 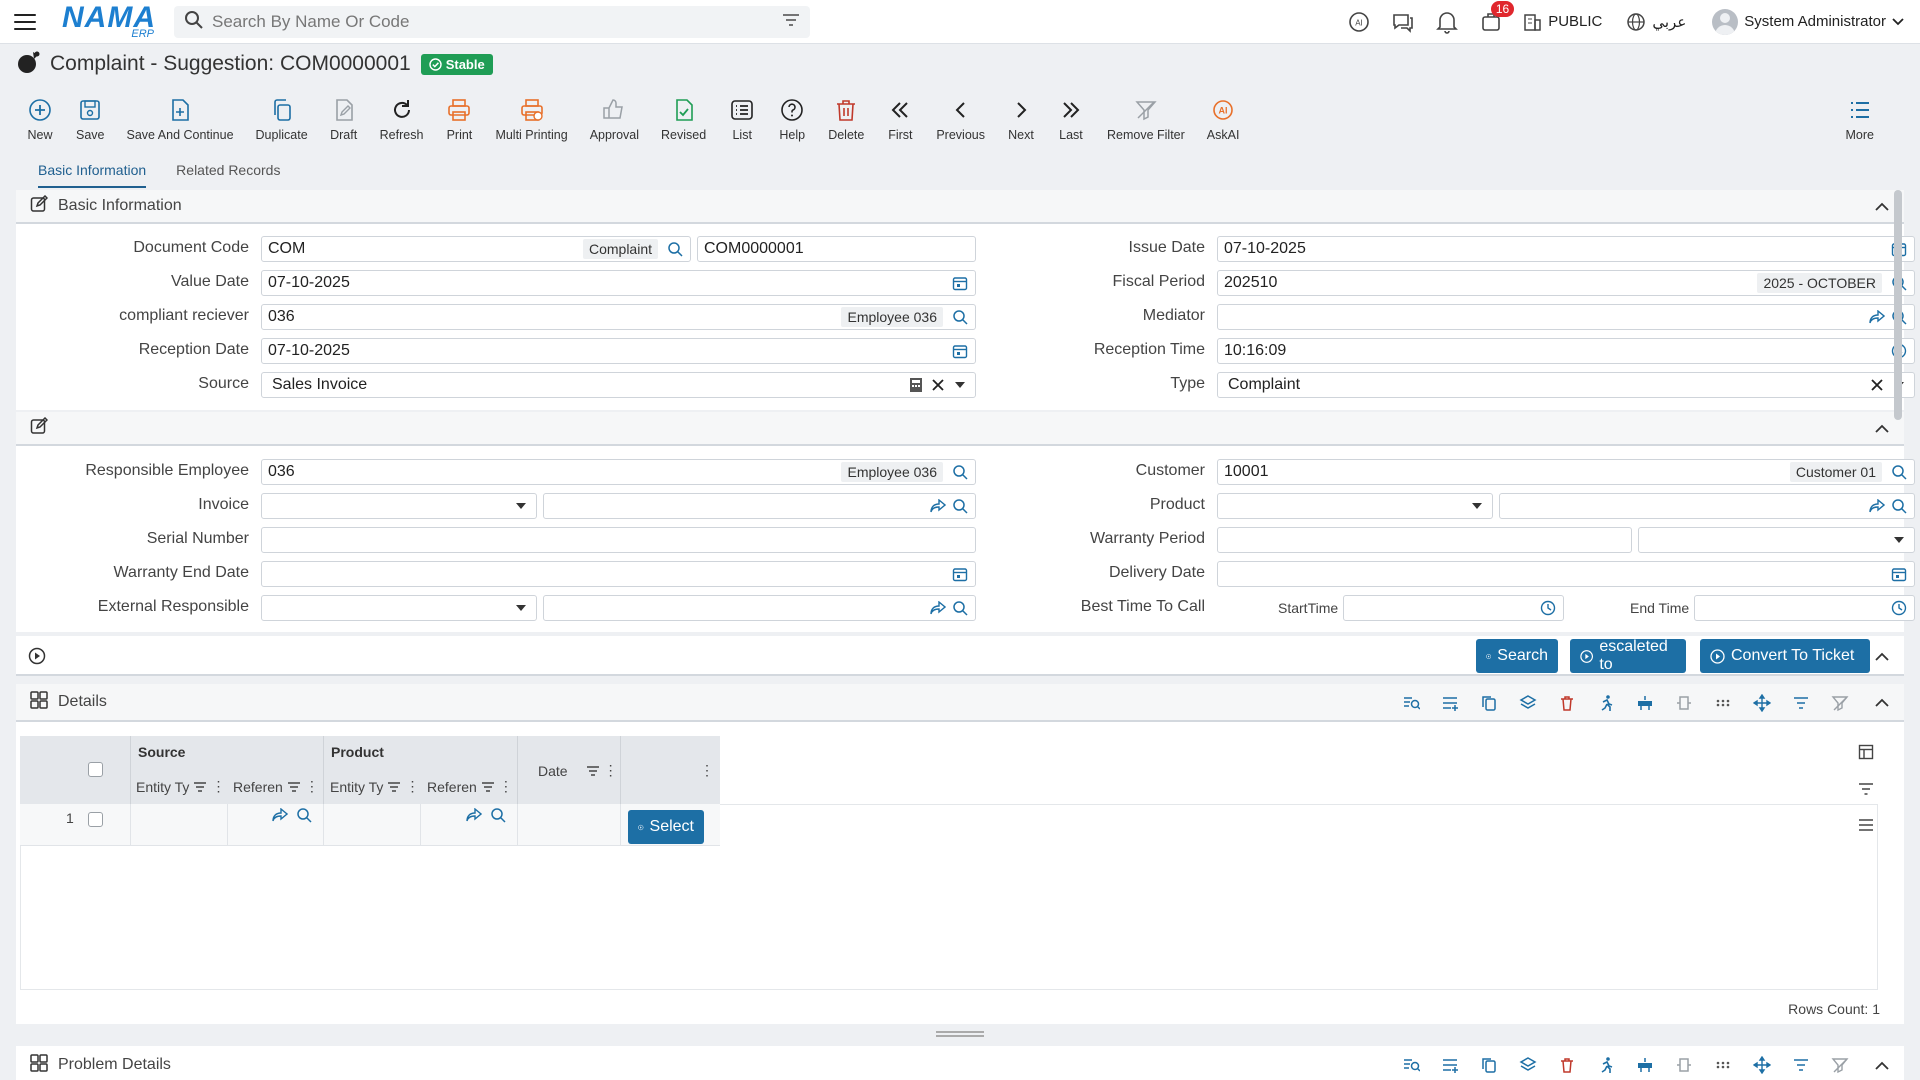 I want to click on search-input, so click(x=497, y=21).